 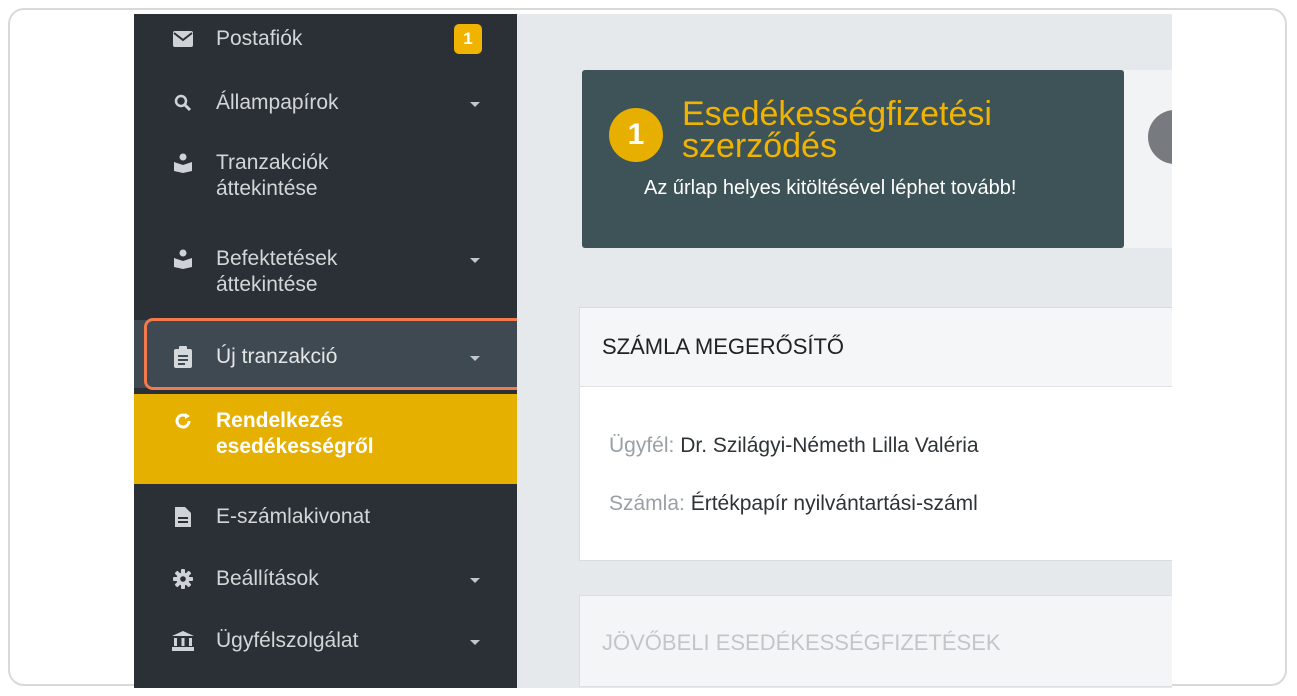 I want to click on client-value: Dr. Szilágyi-Németh Lilla Valéria, so click(x=829, y=445).